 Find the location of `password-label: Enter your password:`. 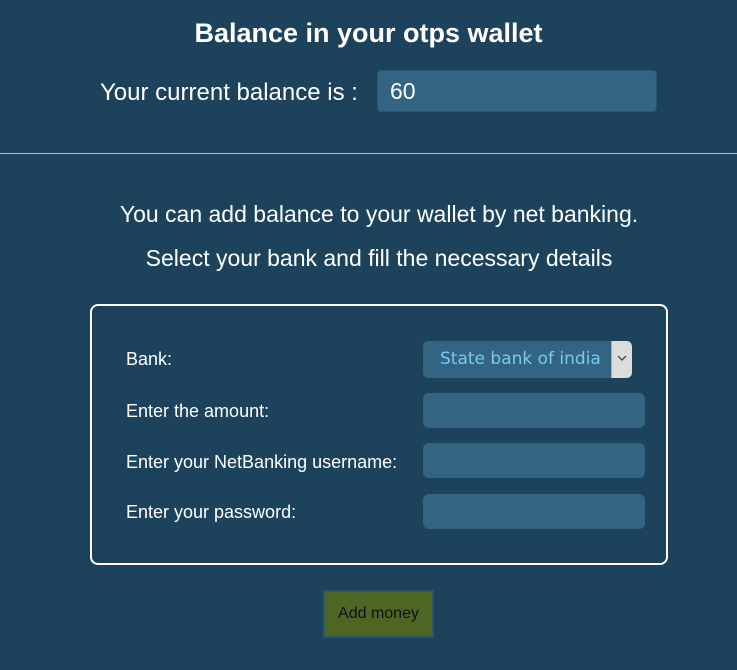

password-label: Enter your password: is located at coordinates (211, 512).